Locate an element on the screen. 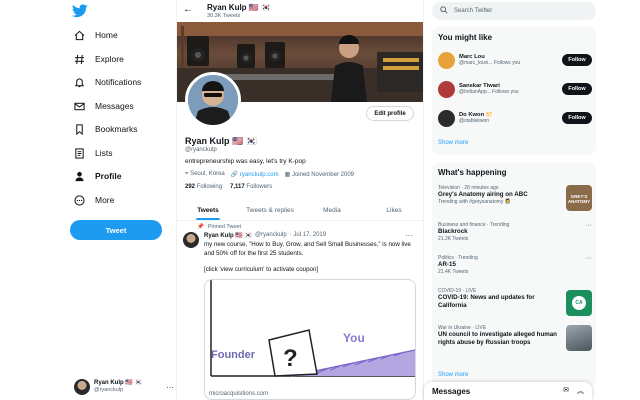 The width and height of the screenshot is (640, 400). twitter-logo-icon is located at coordinates (80, 11).